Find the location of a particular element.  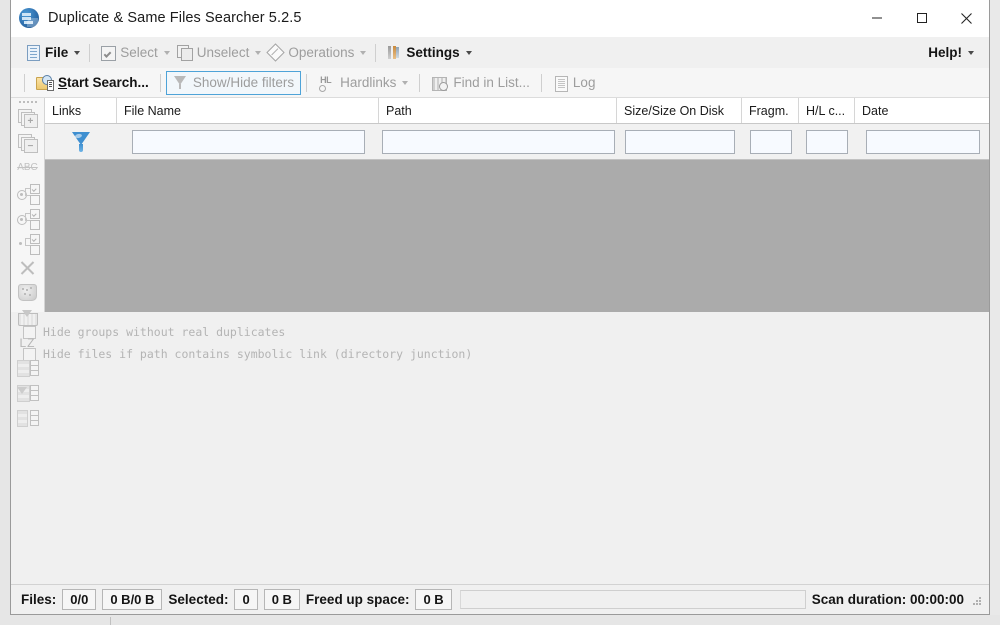

sidebar-link-nodes-checked-button is located at coordinates (28, 192).